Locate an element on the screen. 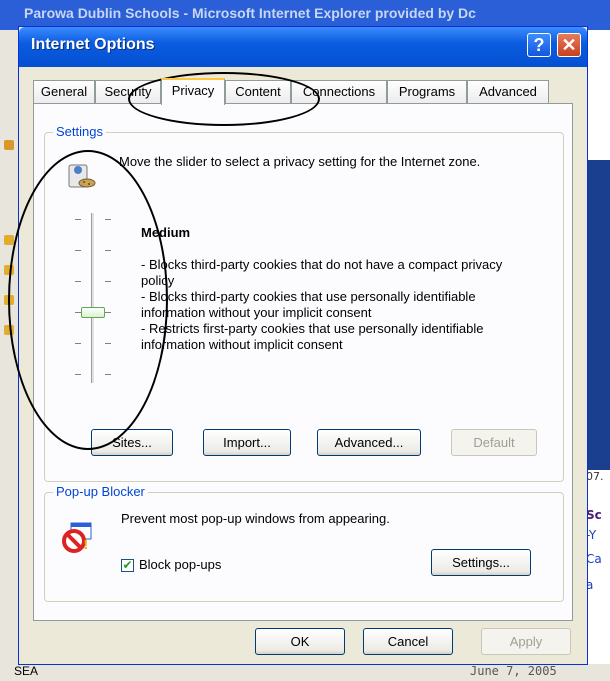 This screenshot has width=610, height=681. apply-button: Apply is located at coordinates (526, 641).